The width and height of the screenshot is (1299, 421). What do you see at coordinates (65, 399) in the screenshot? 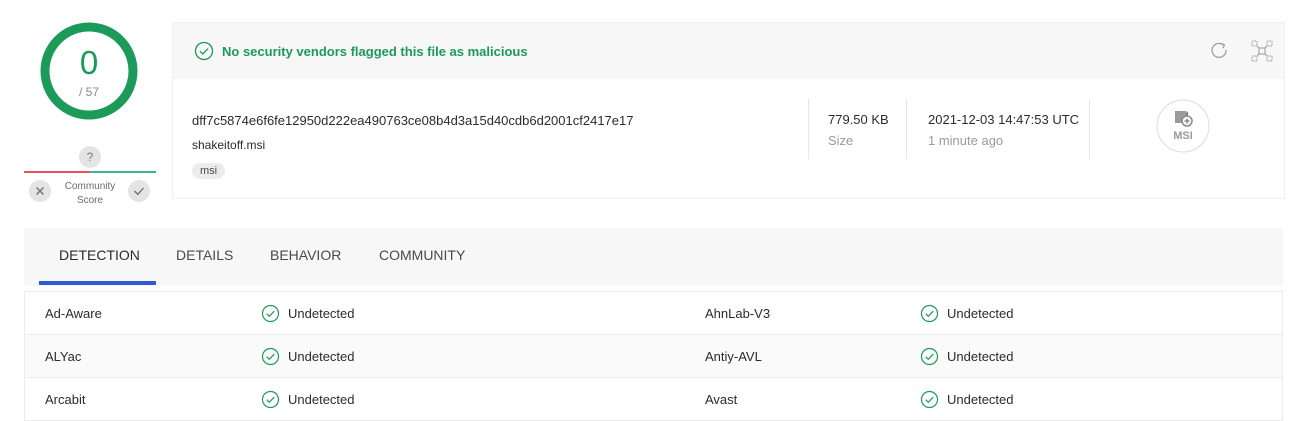
I see `engine-name: Arcabit` at bounding box center [65, 399].